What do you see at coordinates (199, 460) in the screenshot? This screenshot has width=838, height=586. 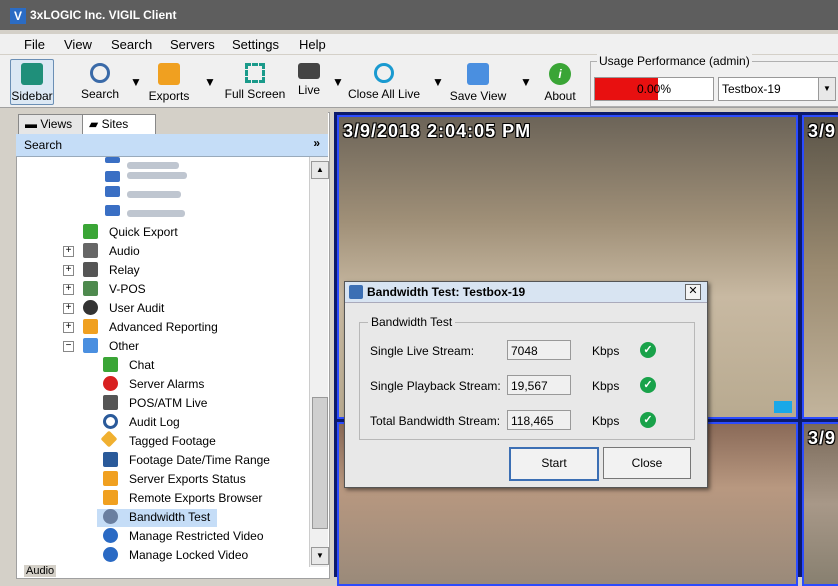 I see `tree-item-label: Footage Date/Time Range` at bounding box center [199, 460].